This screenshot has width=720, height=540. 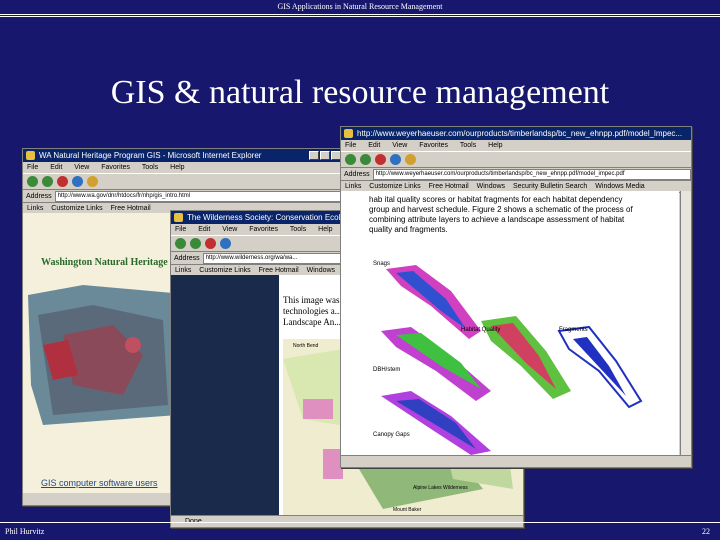 What do you see at coordinates (360, 92) in the screenshot?
I see `slide-title: GIS & natural resource management` at bounding box center [360, 92].